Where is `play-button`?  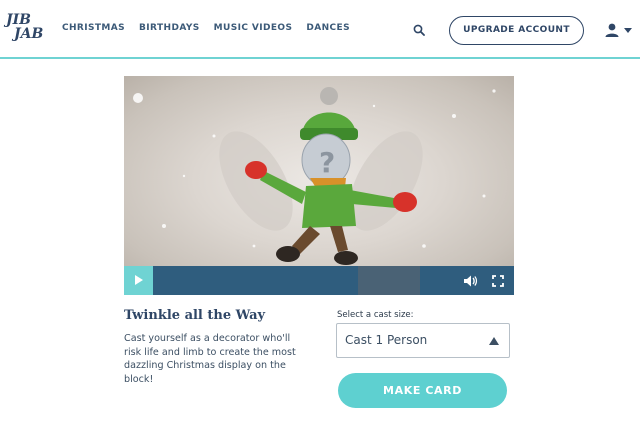
play-button is located at coordinates (138, 280).